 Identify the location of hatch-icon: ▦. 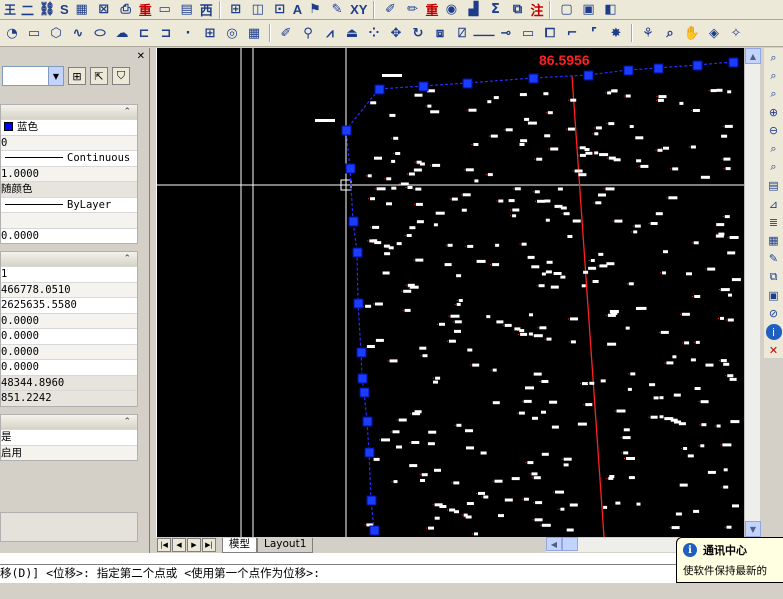
(82, 10).